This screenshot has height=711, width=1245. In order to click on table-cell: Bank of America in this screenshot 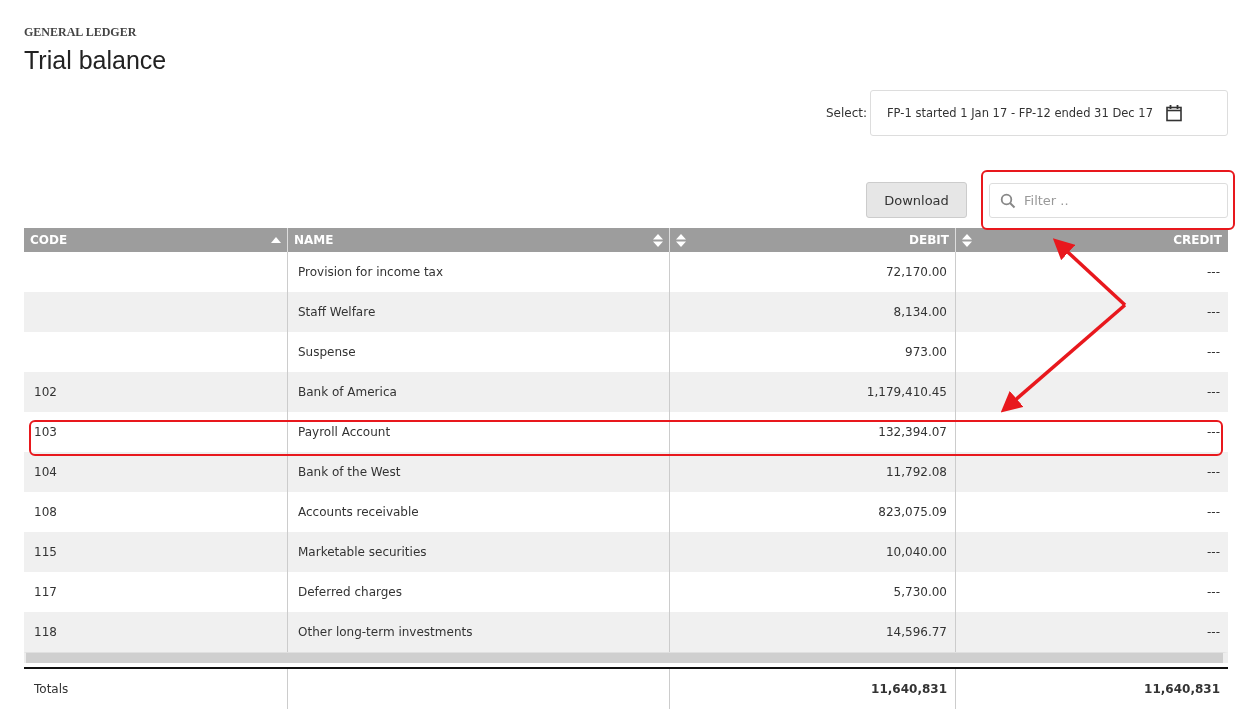, I will do `click(347, 392)`.